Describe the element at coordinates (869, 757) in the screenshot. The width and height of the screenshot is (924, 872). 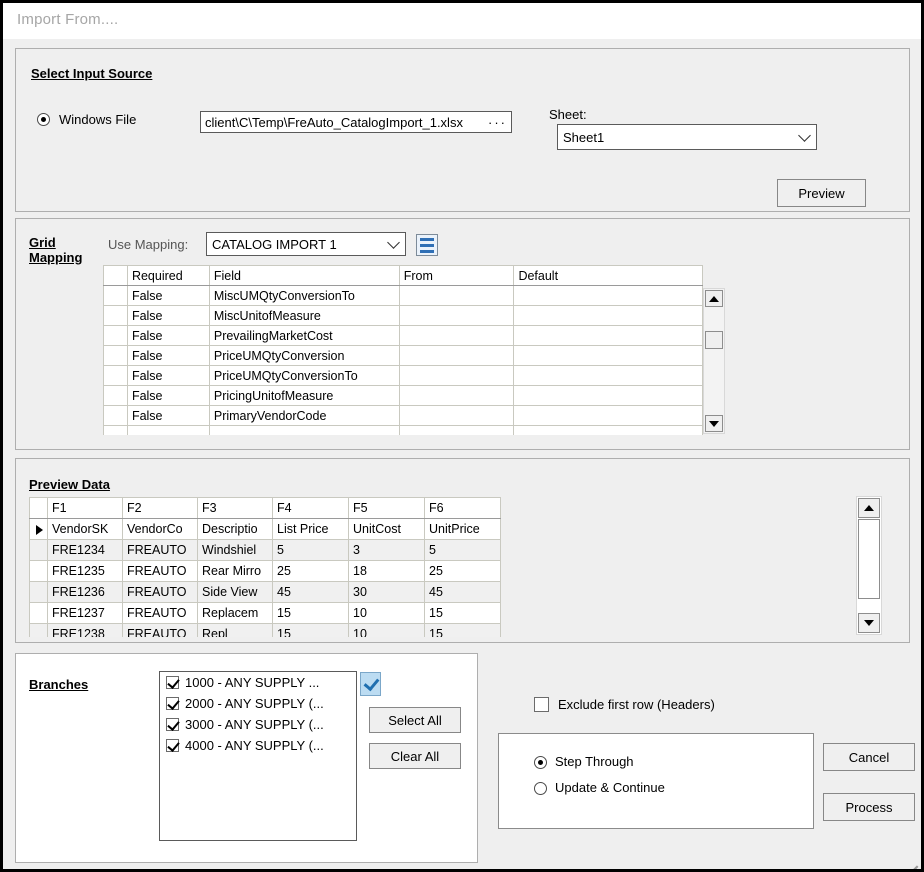
I see `cancel-button: Cancel` at that location.